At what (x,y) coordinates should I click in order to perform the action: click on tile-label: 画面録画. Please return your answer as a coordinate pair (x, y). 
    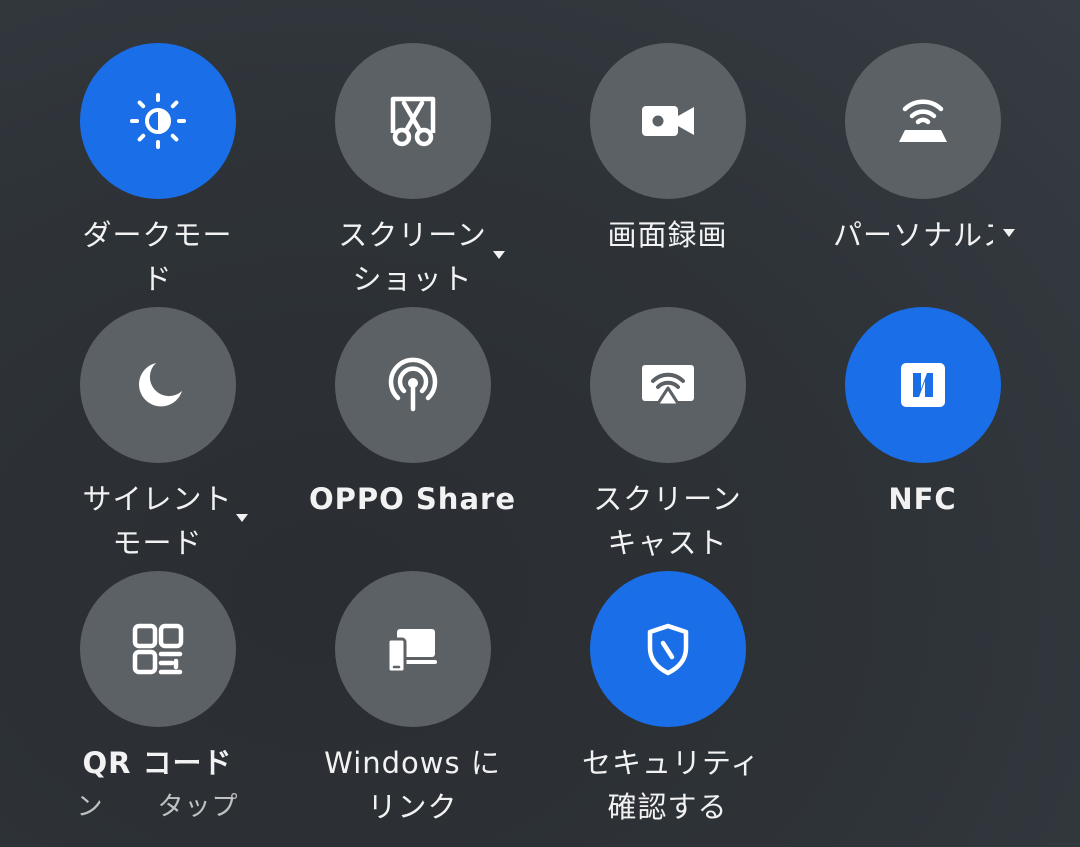
    Looking at the image, I should click on (667, 235).